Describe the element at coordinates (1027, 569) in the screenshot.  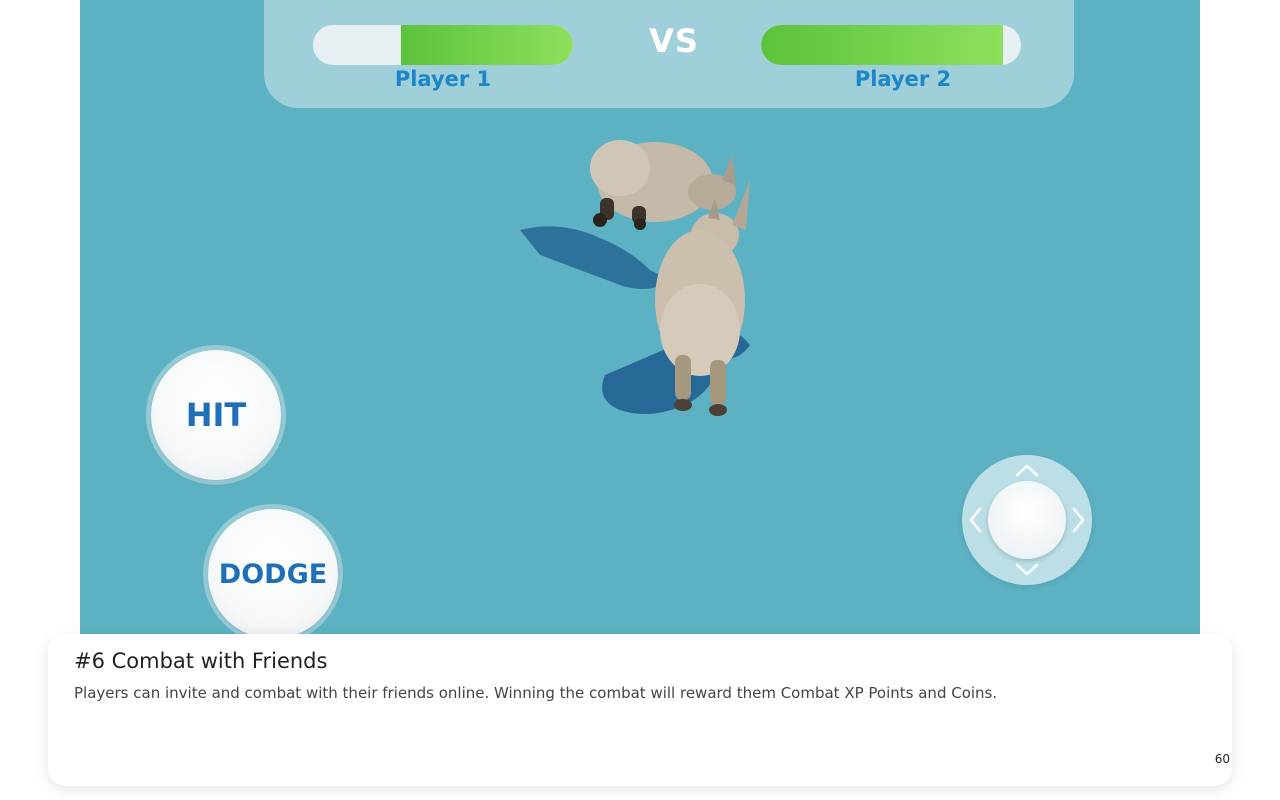
I see `chevron-down-icon` at that location.